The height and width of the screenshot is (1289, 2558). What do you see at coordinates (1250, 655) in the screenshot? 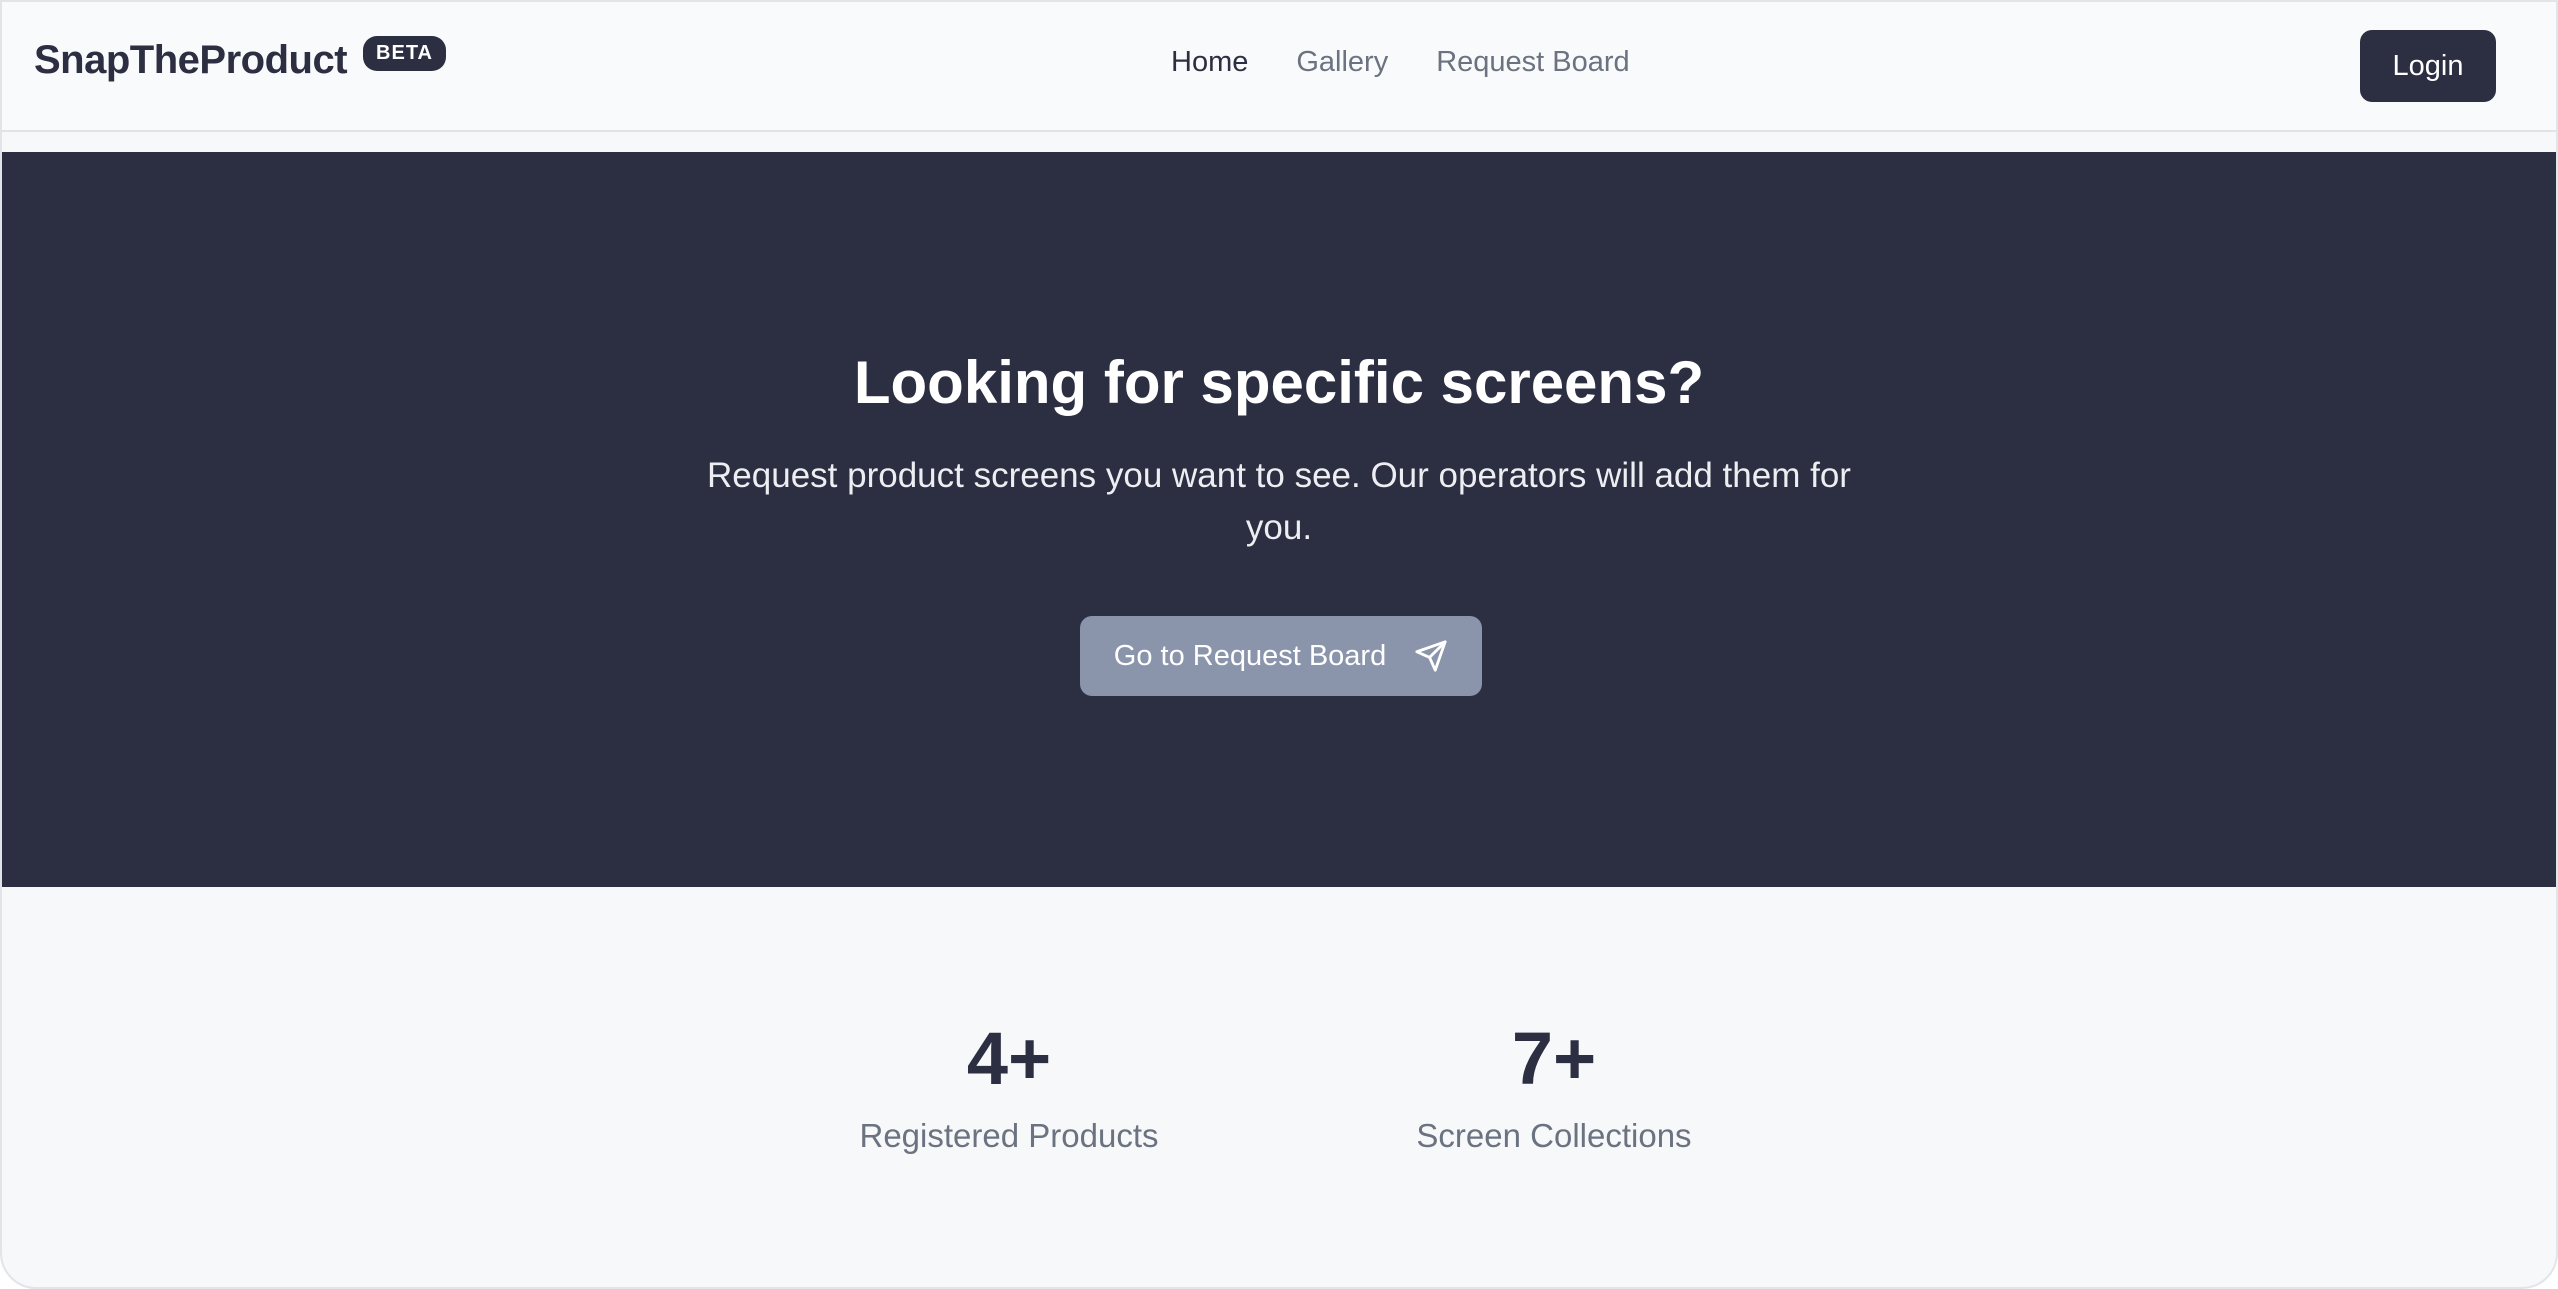
I see `cta-label: Go to Request Board` at bounding box center [1250, 655].